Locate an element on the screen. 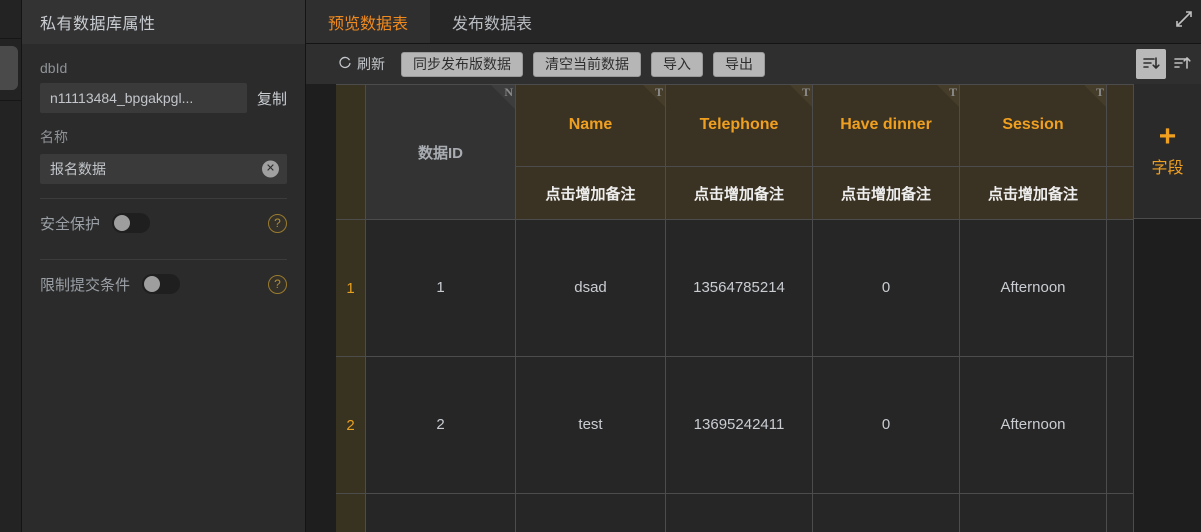 The width and height of the screenshot is (1201, 532). sort-ascending-icon is located at coordinates (1182, 64).